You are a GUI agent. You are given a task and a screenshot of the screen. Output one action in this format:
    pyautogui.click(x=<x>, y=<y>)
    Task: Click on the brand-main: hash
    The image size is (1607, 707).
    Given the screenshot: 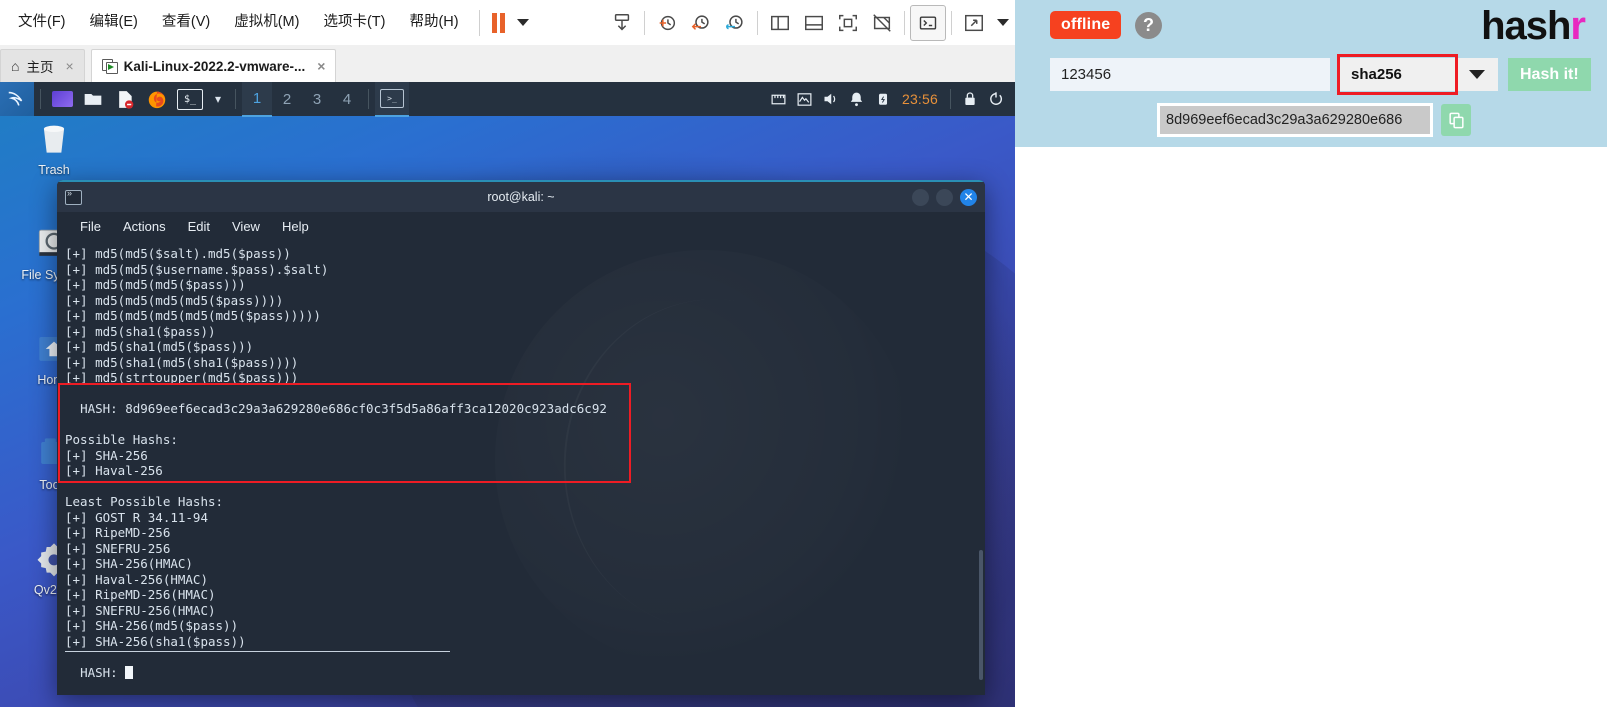 What is the action you would take?
    pyautogui.click(x=1526, y=26)
    